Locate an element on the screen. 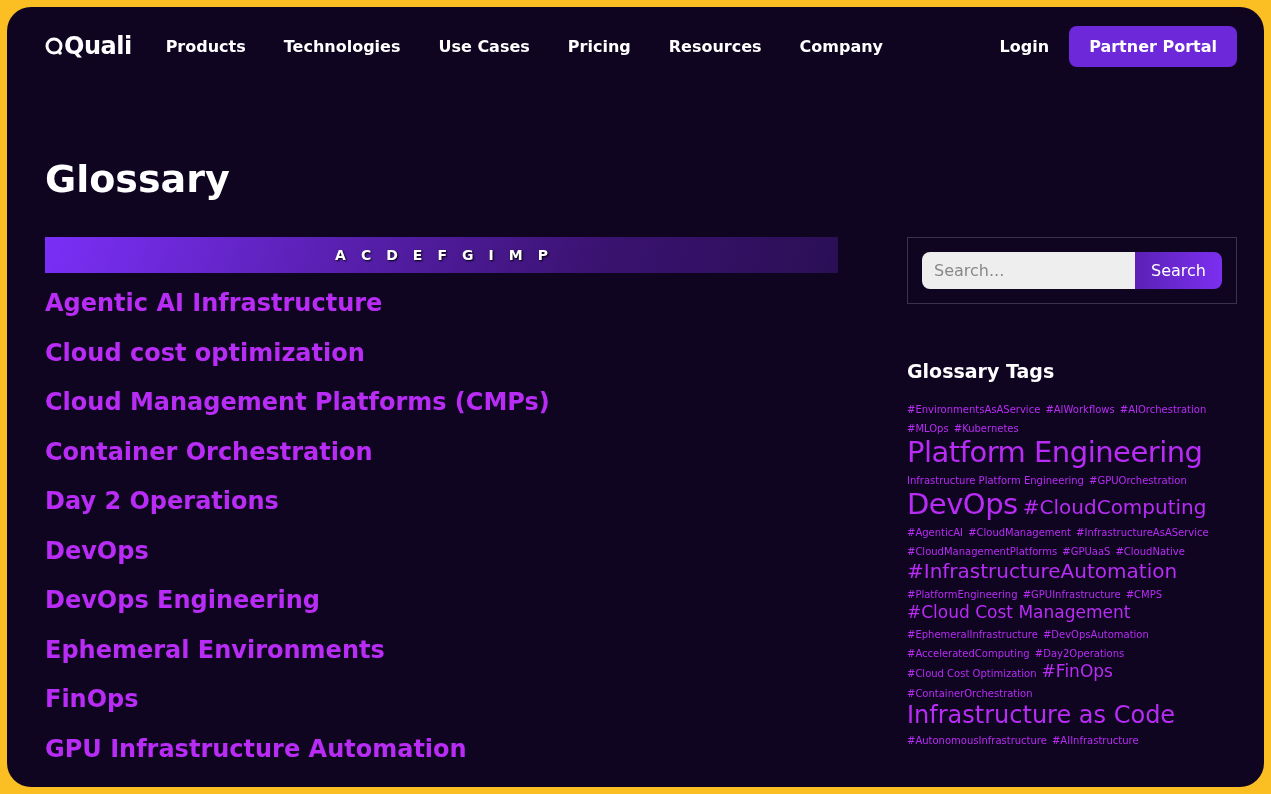 Image resolution: width=1271 pixels, height=794 pixels. letter-link: C is located at coordinates (366, 255).